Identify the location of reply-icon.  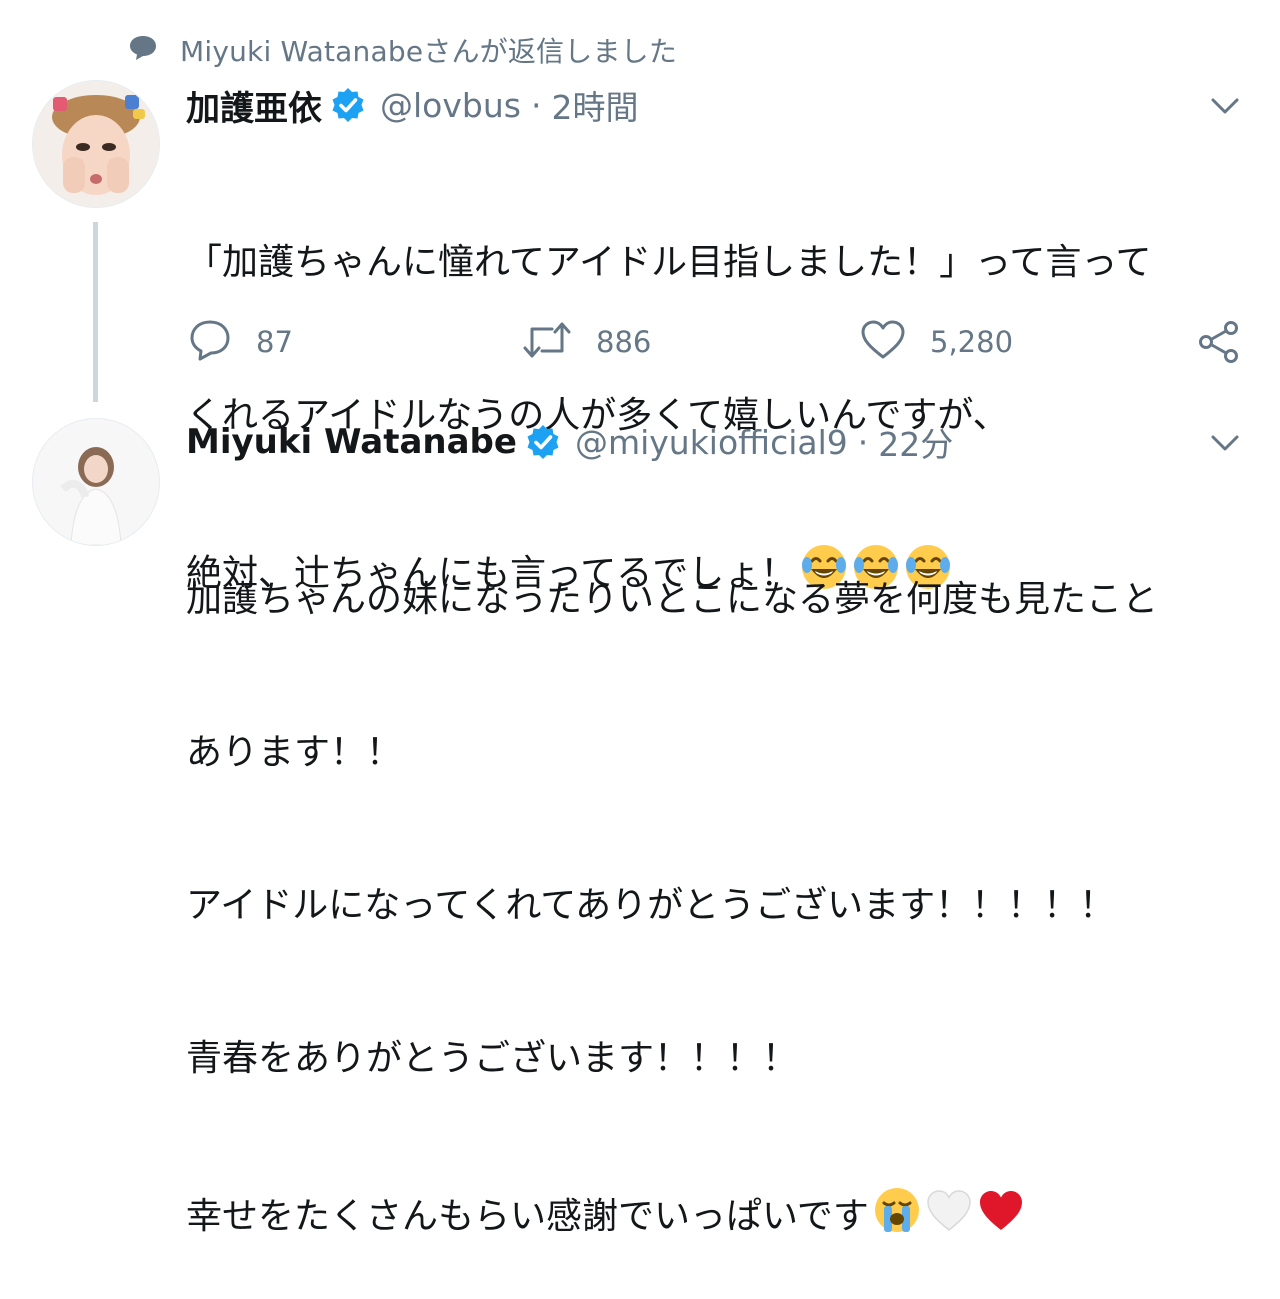
(210, 342).